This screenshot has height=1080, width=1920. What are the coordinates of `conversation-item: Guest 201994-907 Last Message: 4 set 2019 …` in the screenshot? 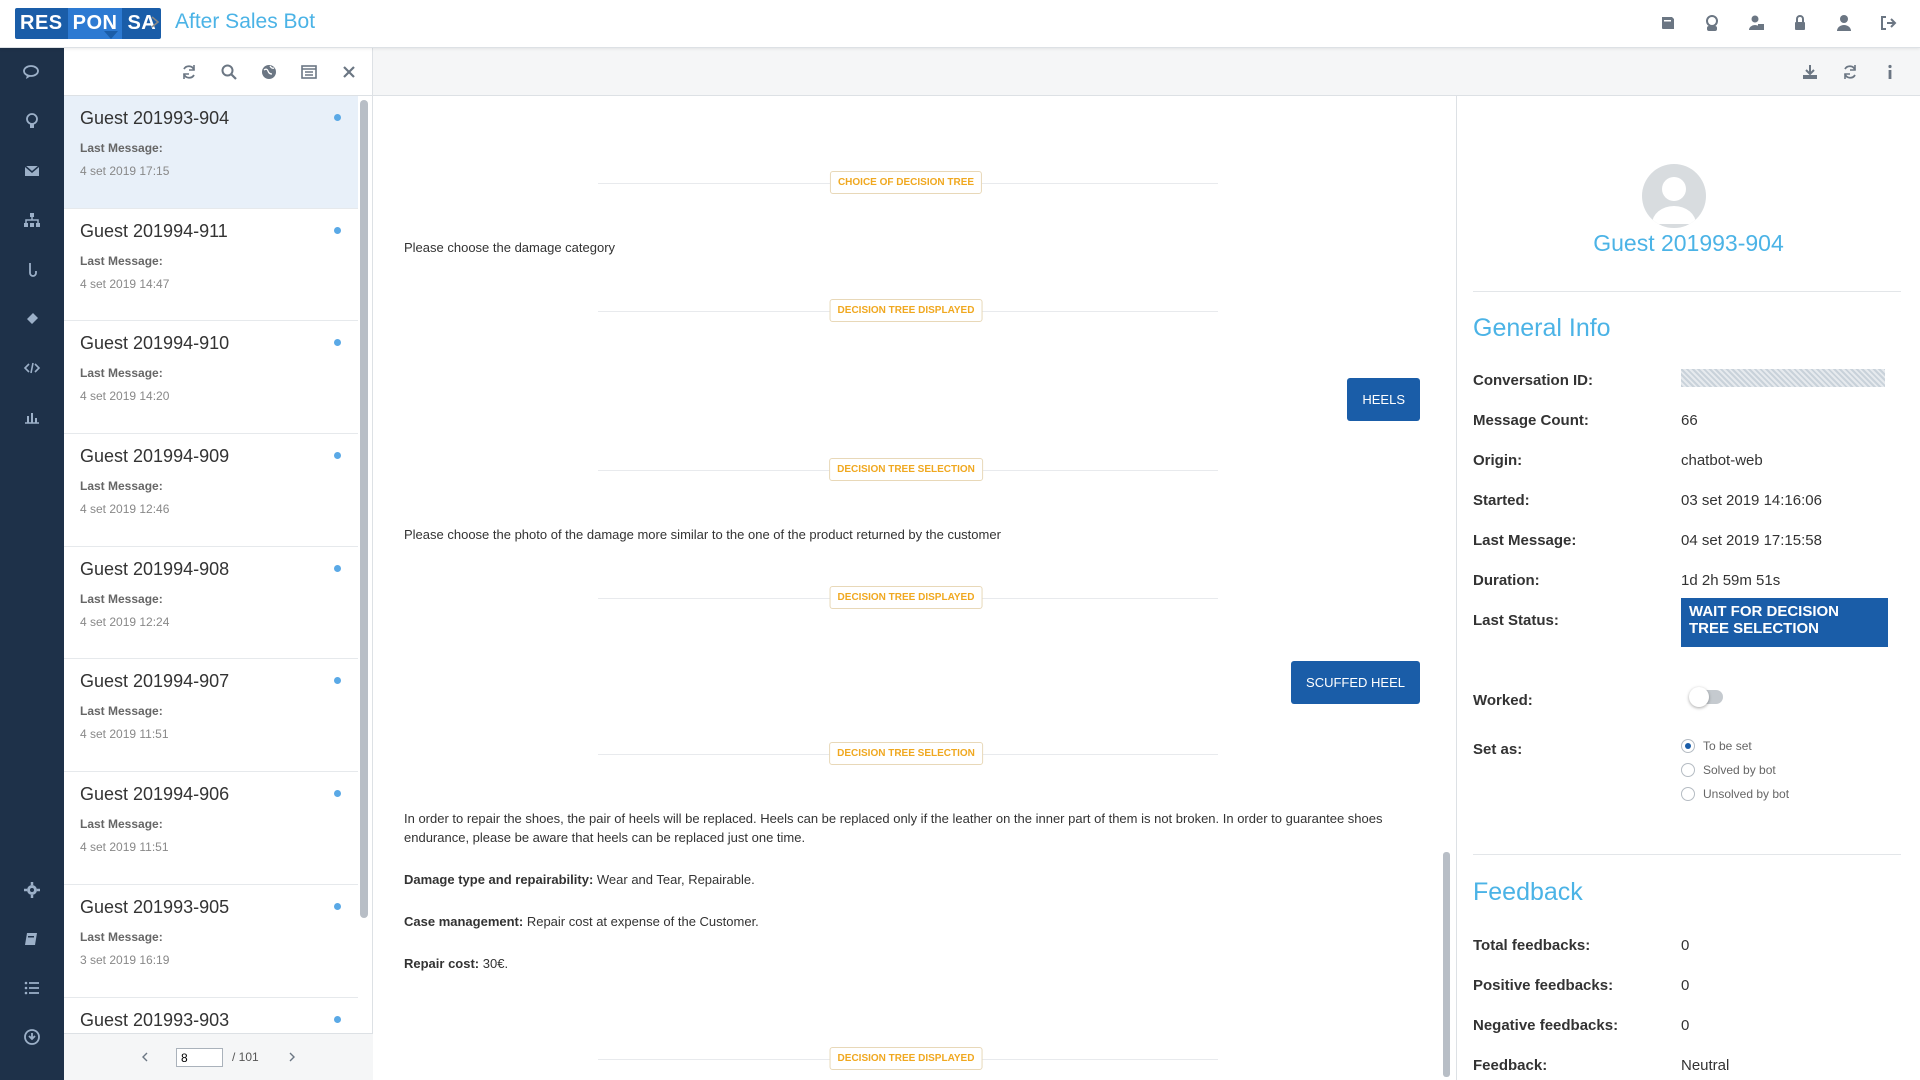 It's located at (211, 716).